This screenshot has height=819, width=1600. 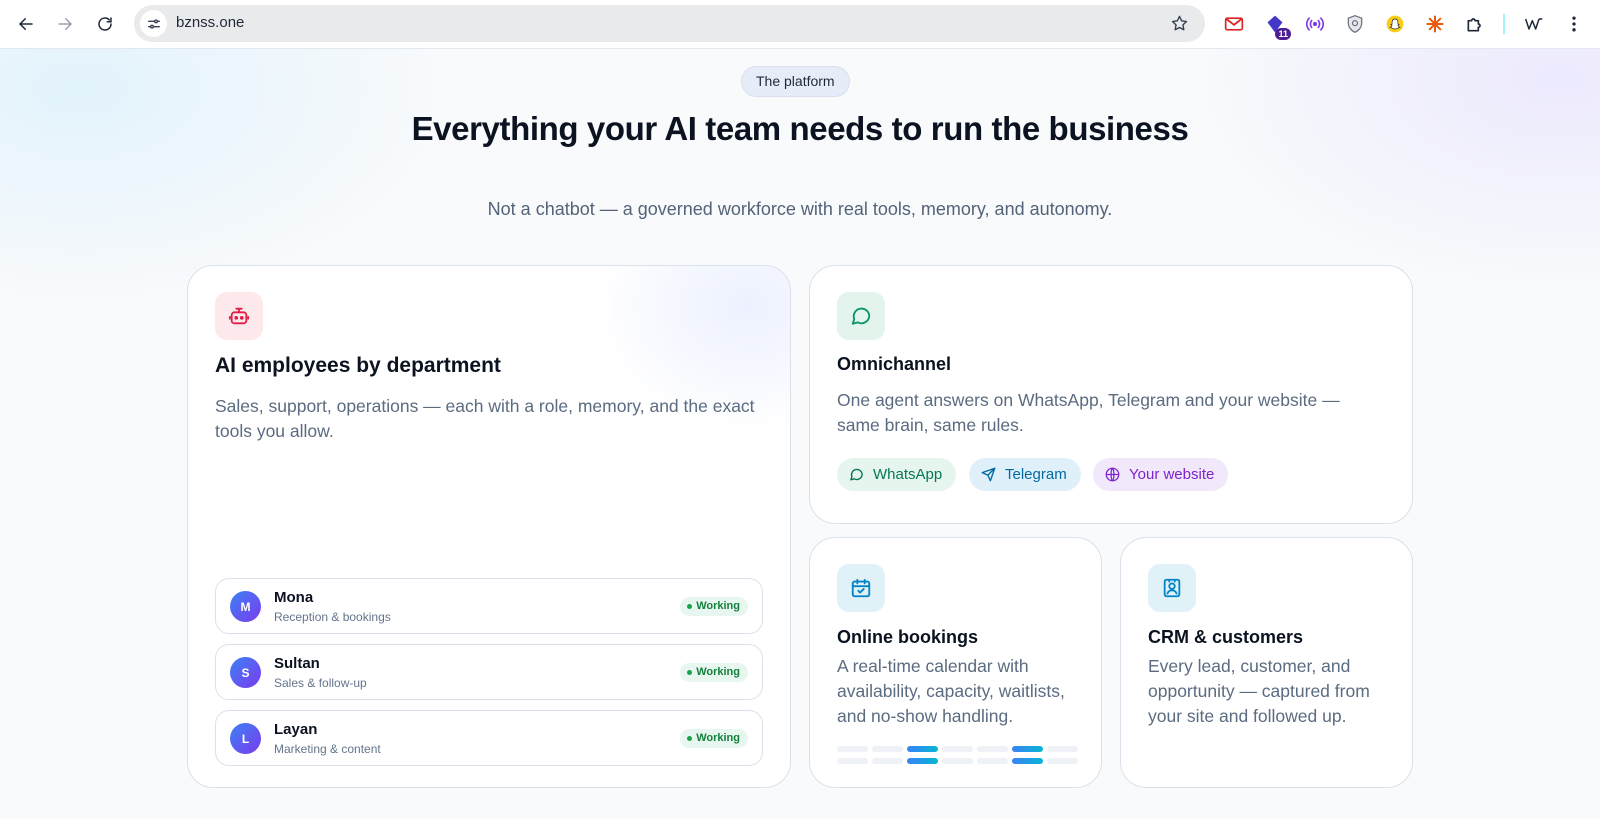 I want to click on channel-pill-telegram: Telegram, so click(x=1025, y=474).